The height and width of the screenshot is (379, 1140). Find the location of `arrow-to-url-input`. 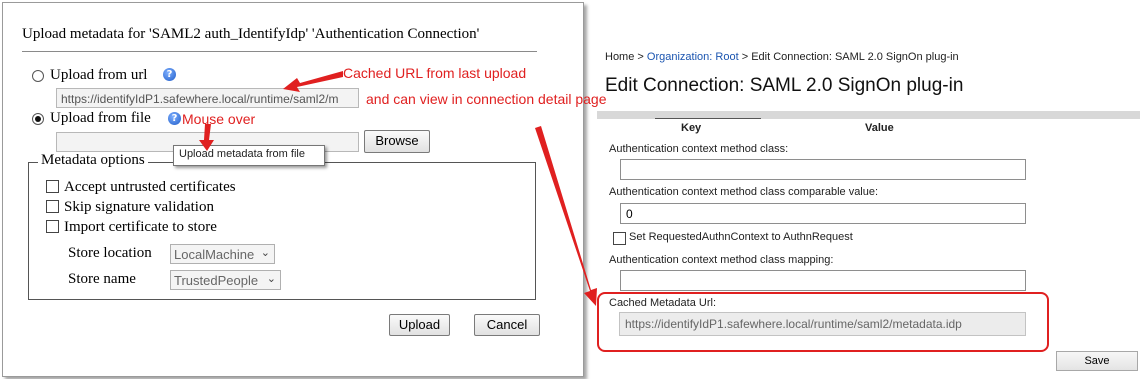

arrow-to-url-input is located at coordinates (313, 81).